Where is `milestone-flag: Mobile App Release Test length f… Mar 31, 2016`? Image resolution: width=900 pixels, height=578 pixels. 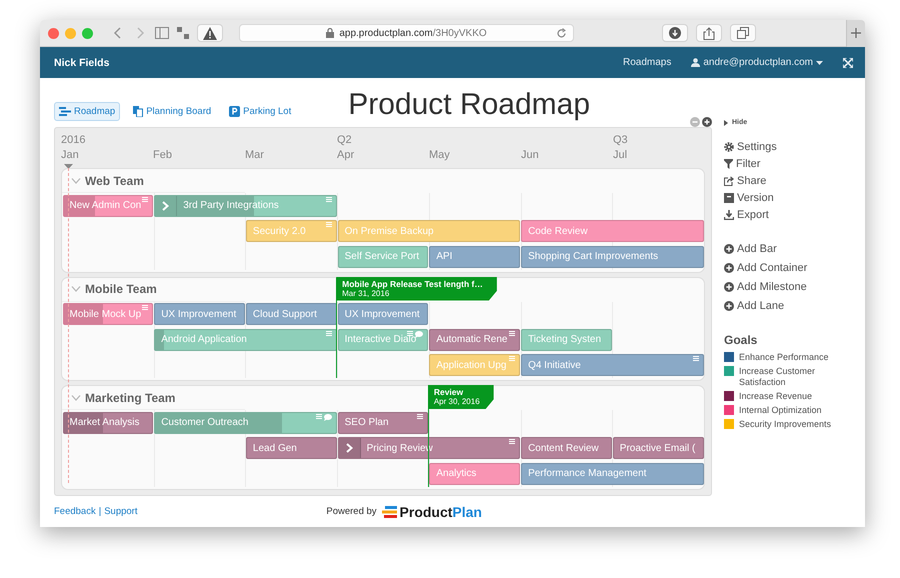
milestone-flag: Mobile App Release Test length f… Mar 31, 2016 is located at coordinates (416, 288).